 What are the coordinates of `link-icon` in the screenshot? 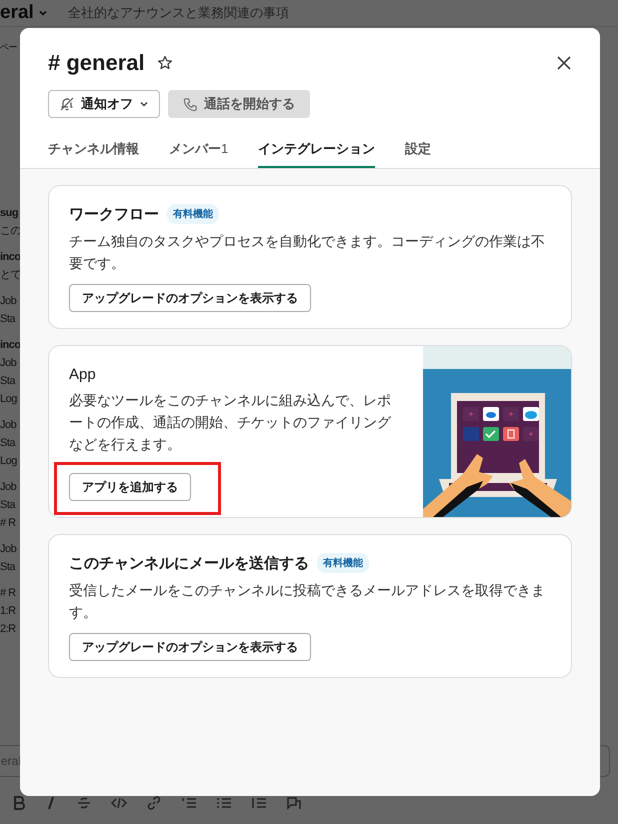 It's located at (154, 803).